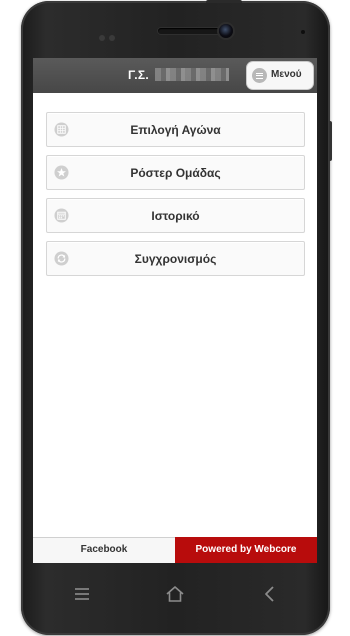 Image resolution: width=350 pixels, height=636 pixels. I want to click on facebook-link: Facebook, so click(104, 550).